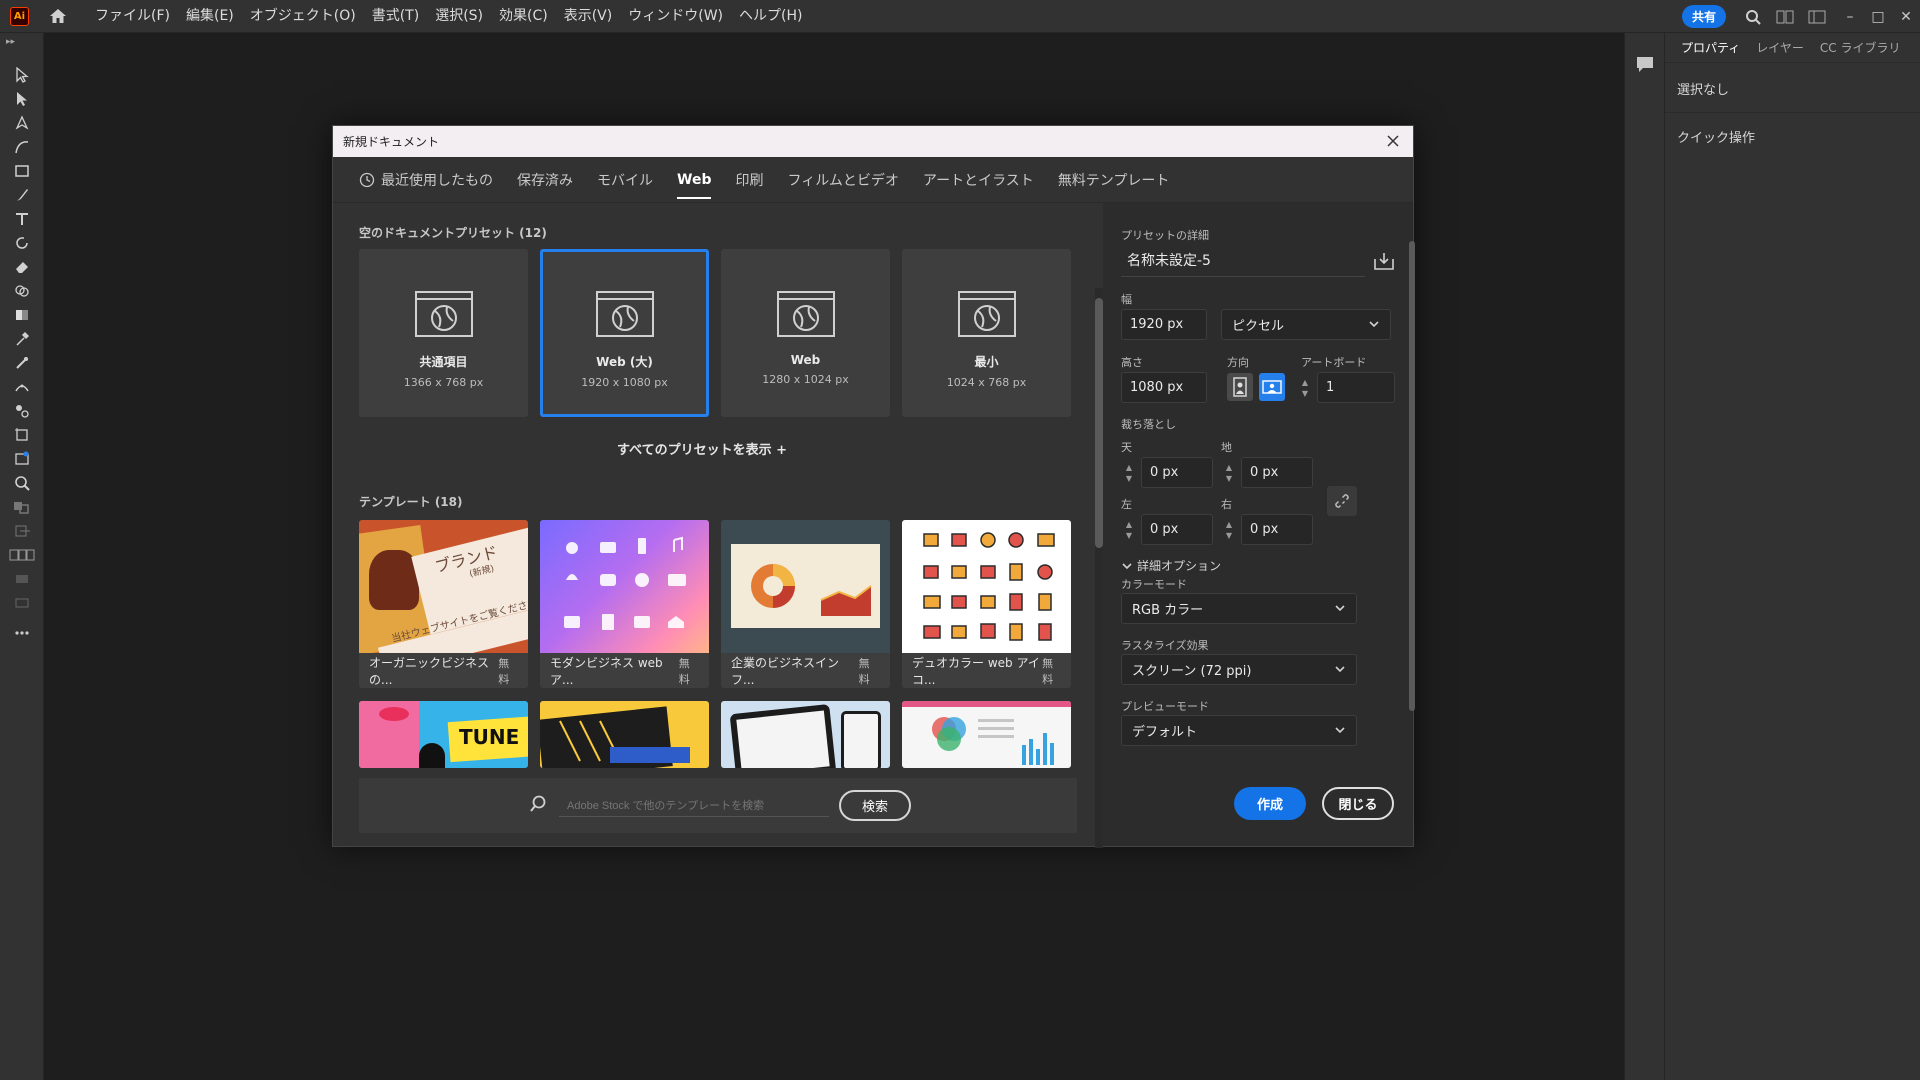 This screenshot has height=1080, width=1920. What do you see at coordinates (22, 459) in the screenshot?
I see `hand-tool-icon` at bounding box center [22, 459].